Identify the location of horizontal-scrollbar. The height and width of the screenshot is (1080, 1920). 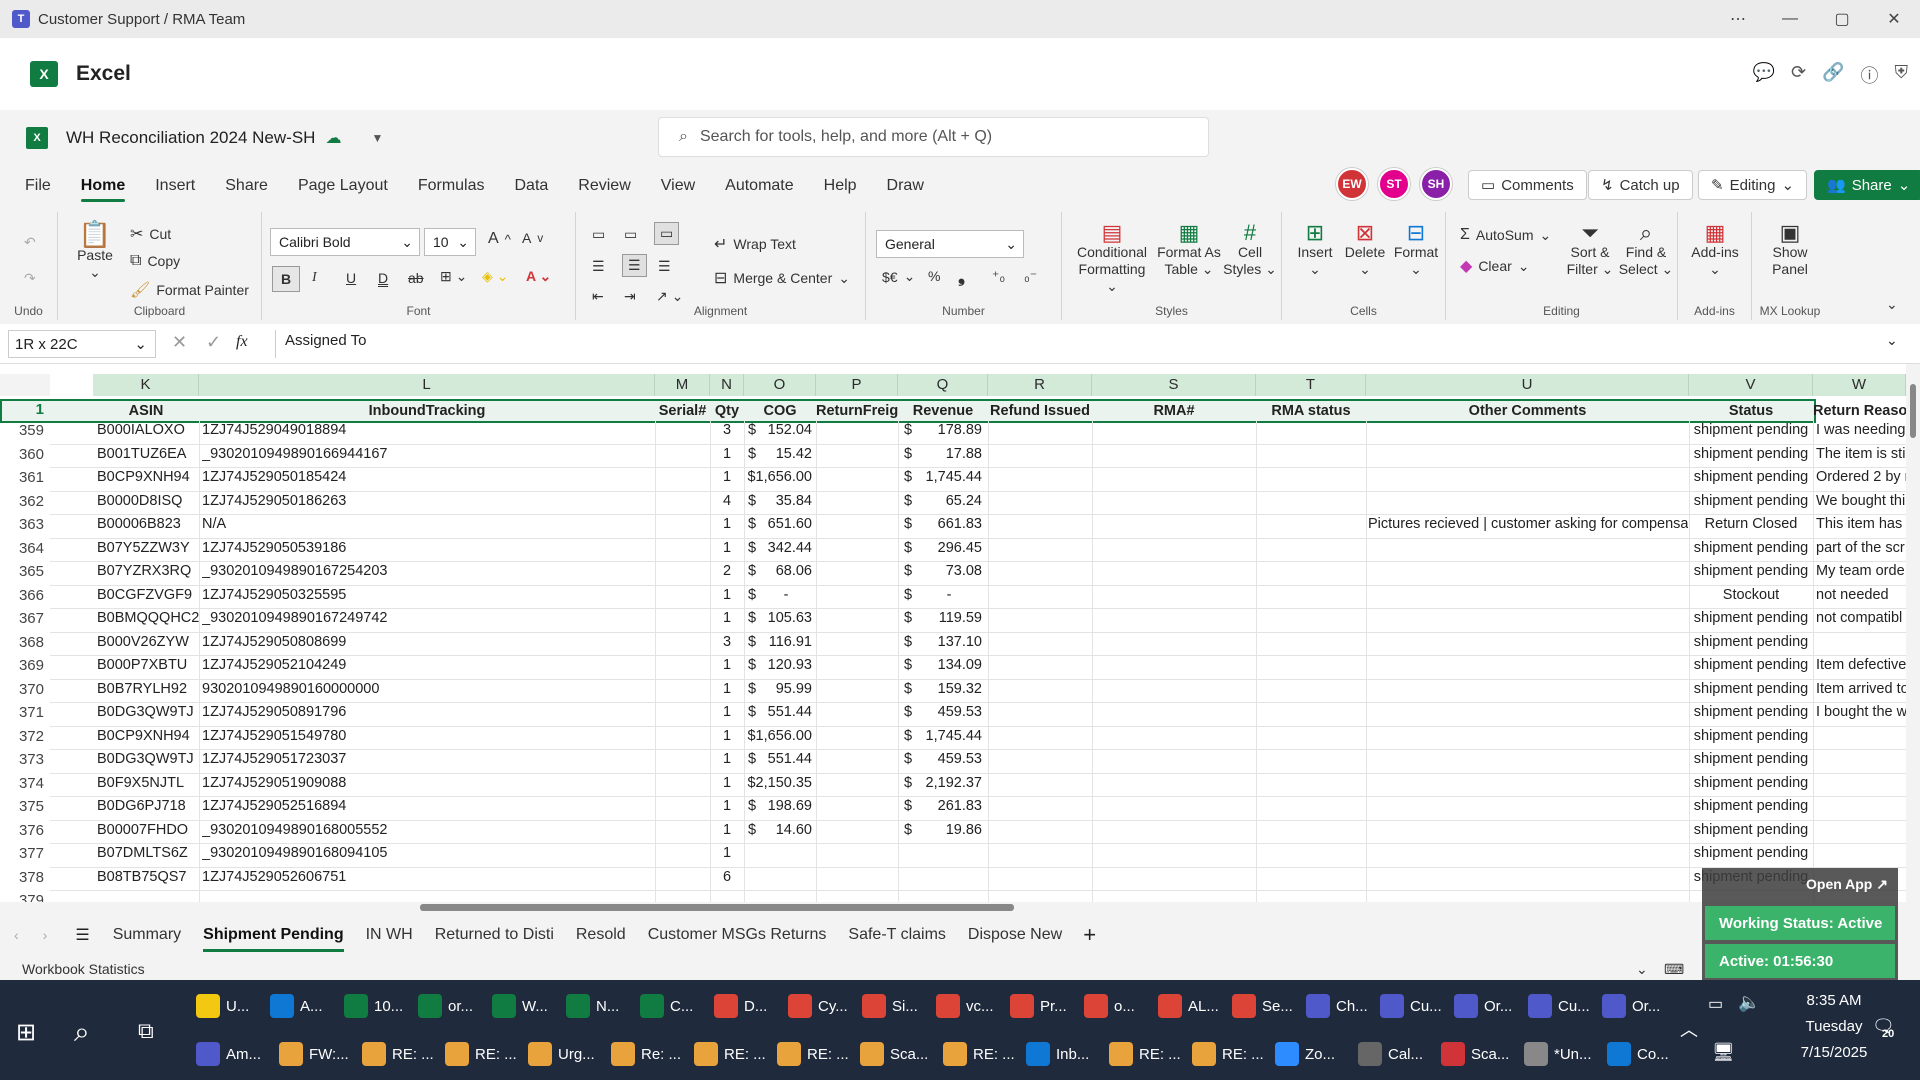
(953, 907).